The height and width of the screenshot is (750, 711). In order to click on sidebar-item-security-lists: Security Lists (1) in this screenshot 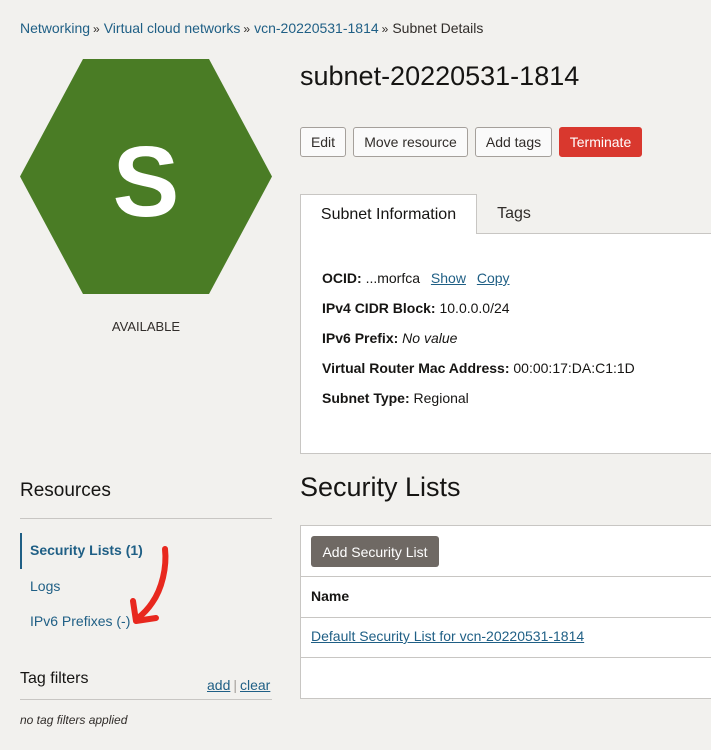, I will do `click(86, 550)`.